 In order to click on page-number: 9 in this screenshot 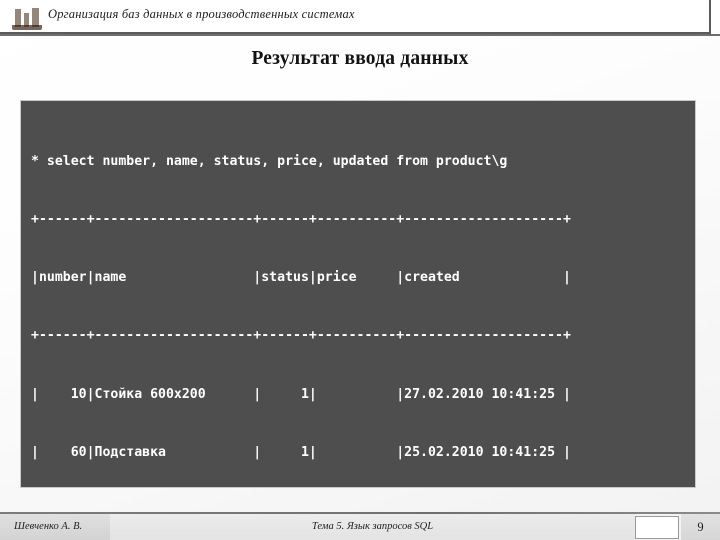, I will do `click(700, 527)`.